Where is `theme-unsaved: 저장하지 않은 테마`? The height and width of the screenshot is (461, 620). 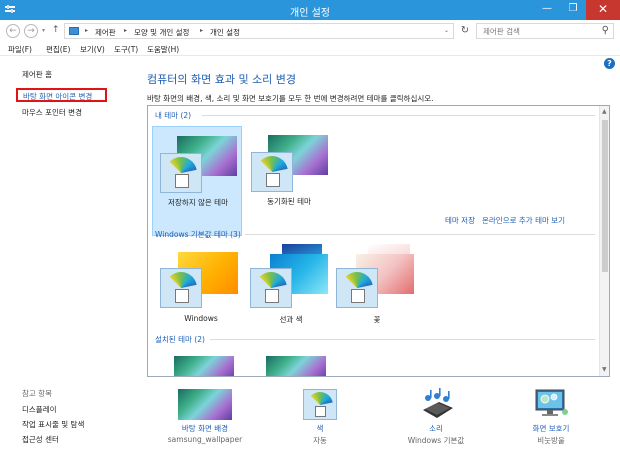 theme-unsaved: 저장하지 않은 테마 is located at coordinates (197, 181).